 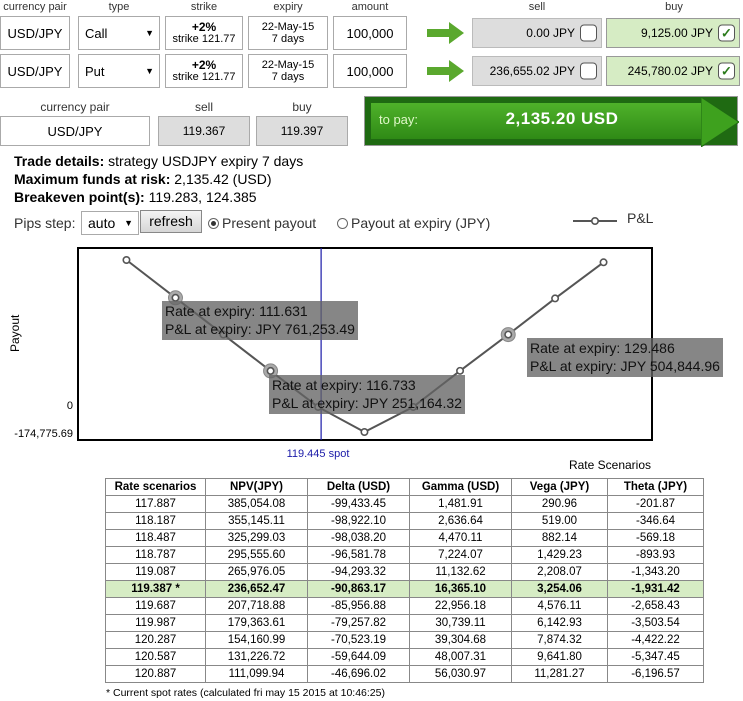 I want to click on leg-2-buy-checkbox: ✓, so click(x=726, y=71).